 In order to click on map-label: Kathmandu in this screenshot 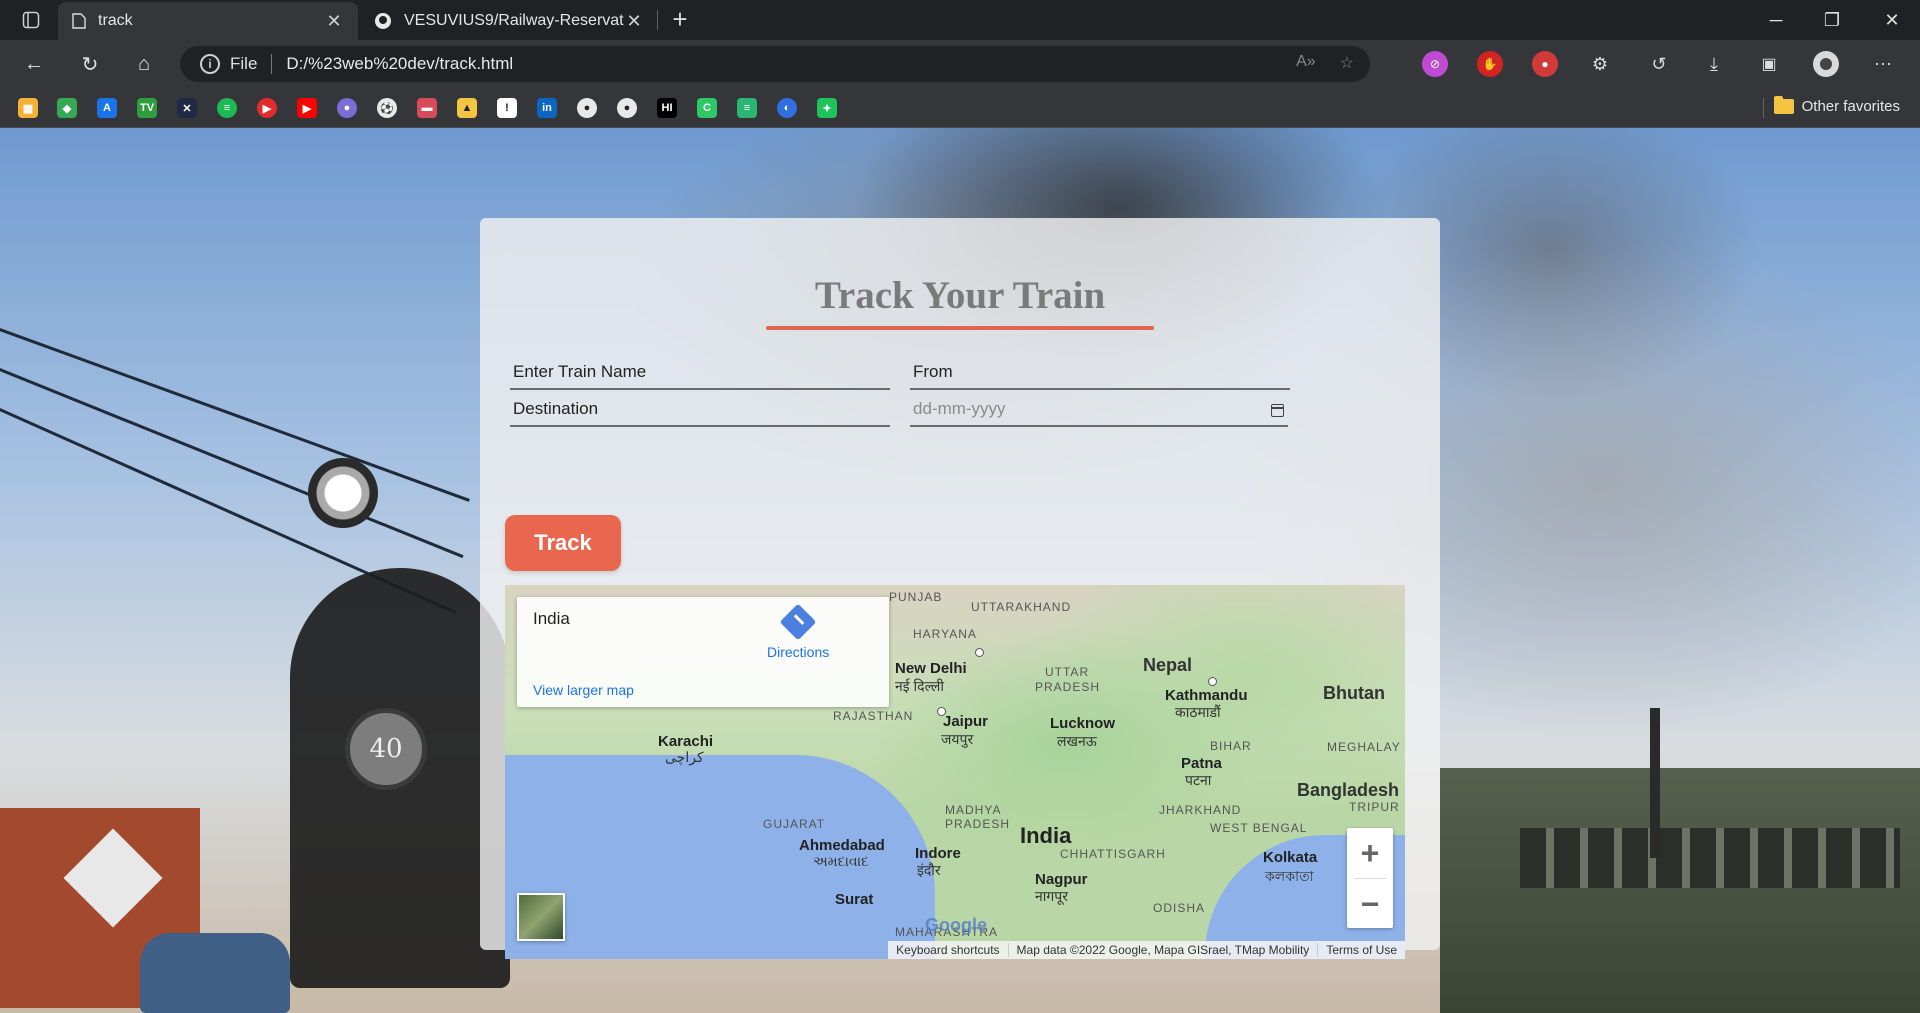, I will do `click(1206, 695)`.